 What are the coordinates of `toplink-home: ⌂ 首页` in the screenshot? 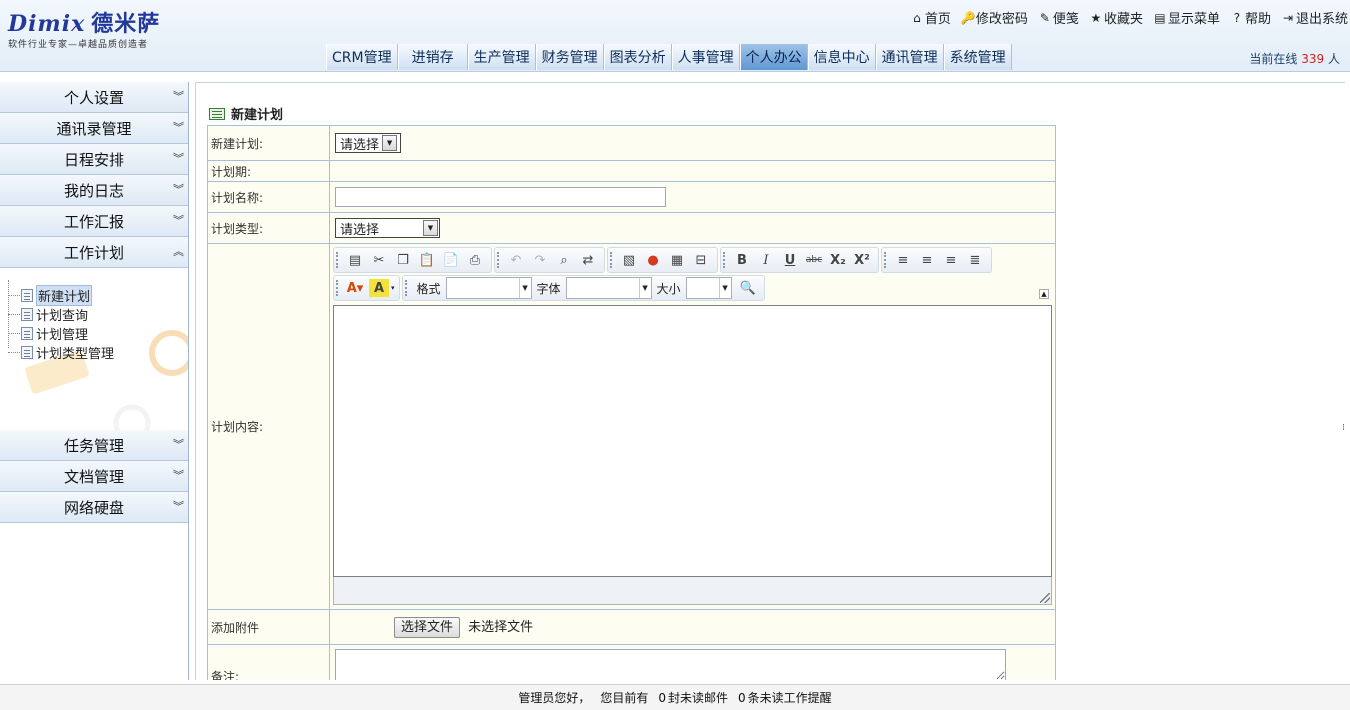 It's located at (930, 18).